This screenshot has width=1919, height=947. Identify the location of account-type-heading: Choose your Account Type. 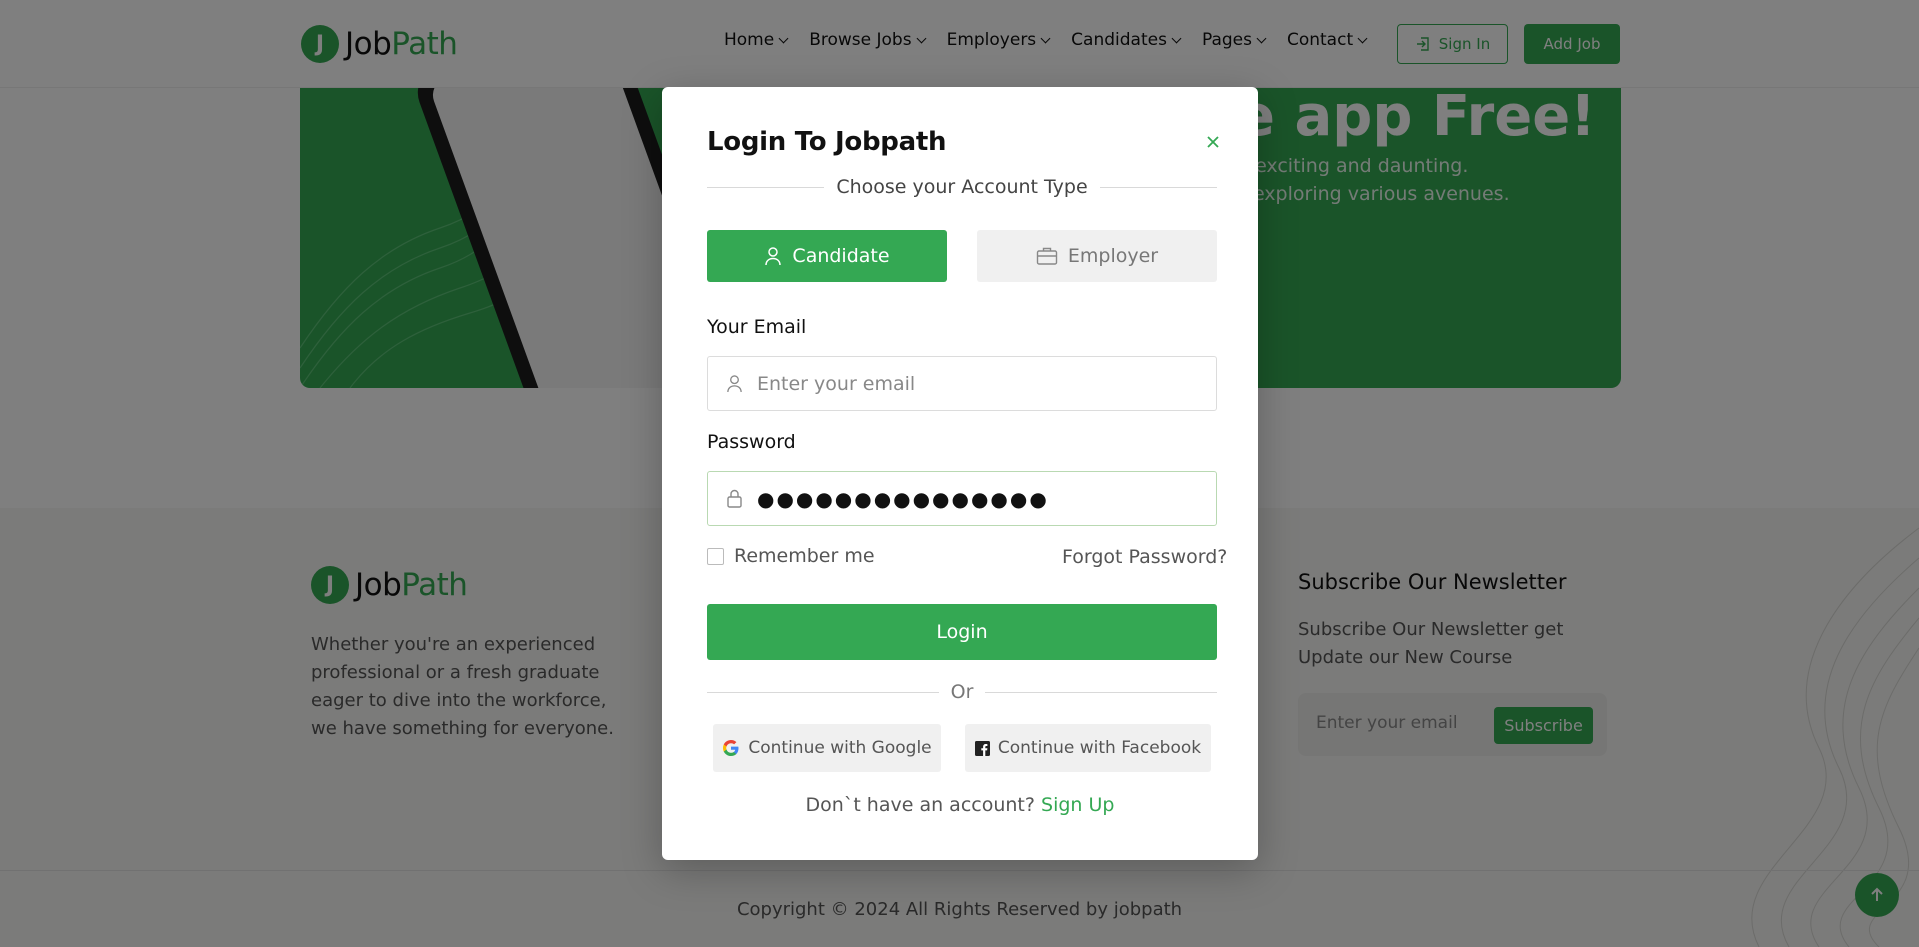
(962, 187).